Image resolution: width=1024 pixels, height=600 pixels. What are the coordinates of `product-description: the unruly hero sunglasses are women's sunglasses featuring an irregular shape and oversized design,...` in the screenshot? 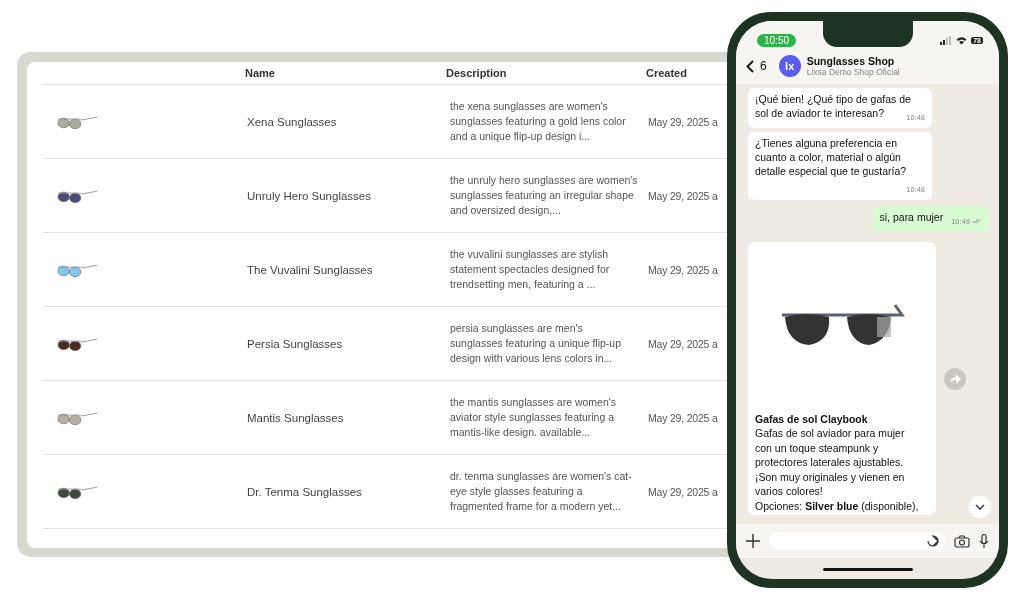 It's located at (544, 195).